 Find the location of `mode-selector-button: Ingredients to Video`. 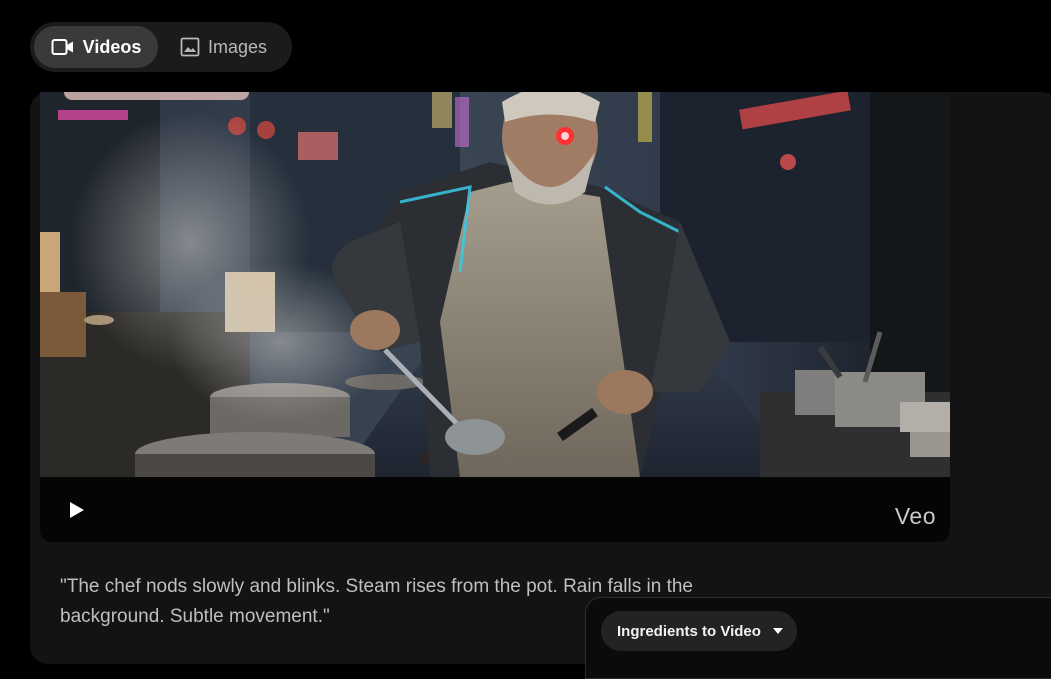

mode-selector-button: Ingredients to Video is located at coordinates (699, 631).